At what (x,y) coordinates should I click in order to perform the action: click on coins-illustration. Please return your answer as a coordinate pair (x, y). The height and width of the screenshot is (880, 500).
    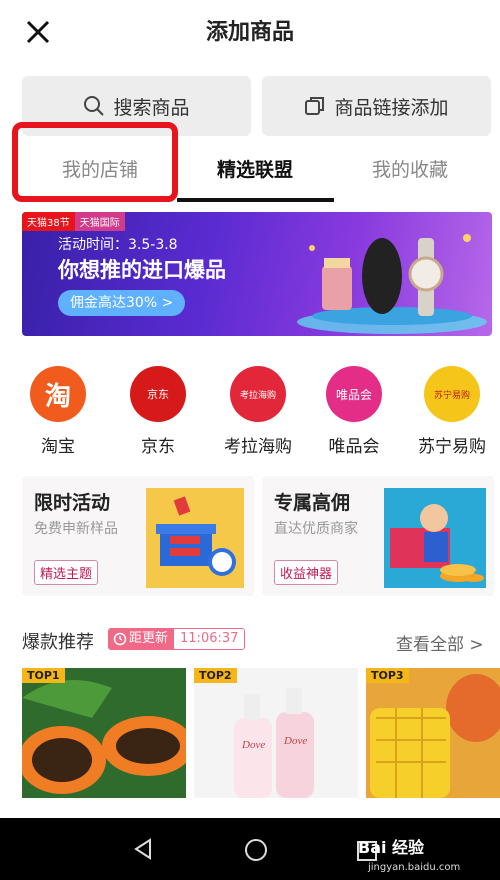
    Looking at the image, I should click on (435, 538).